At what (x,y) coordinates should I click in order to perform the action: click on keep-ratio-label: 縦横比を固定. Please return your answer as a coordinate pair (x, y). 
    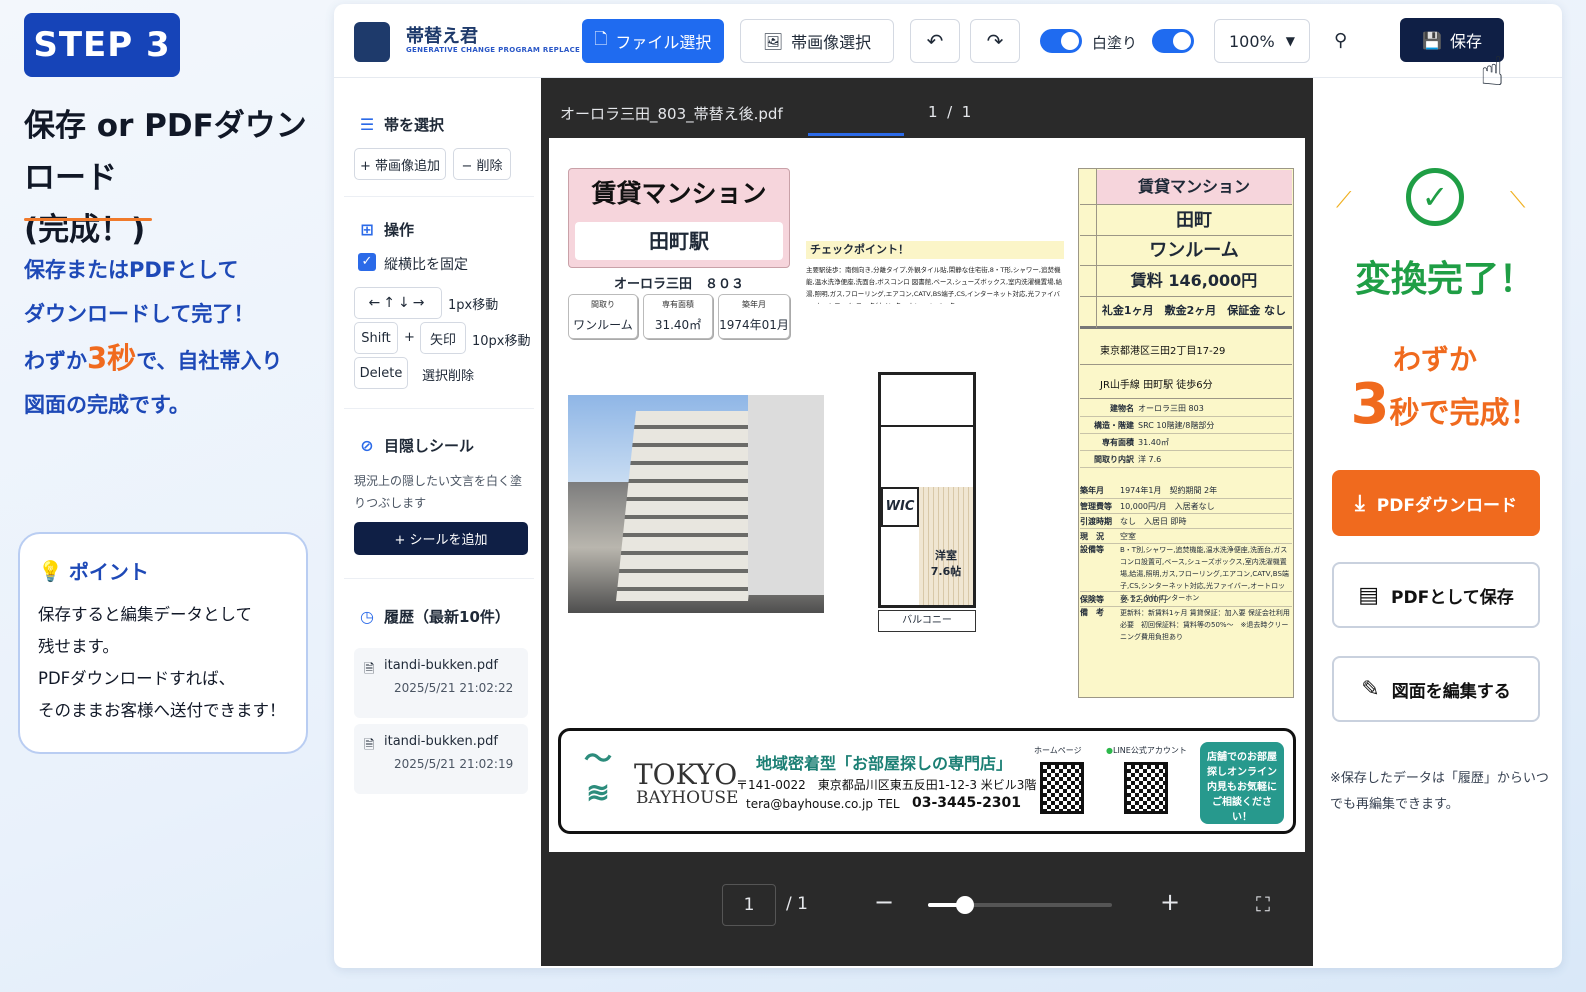
    Looking at the image, I should click on (426, 265).